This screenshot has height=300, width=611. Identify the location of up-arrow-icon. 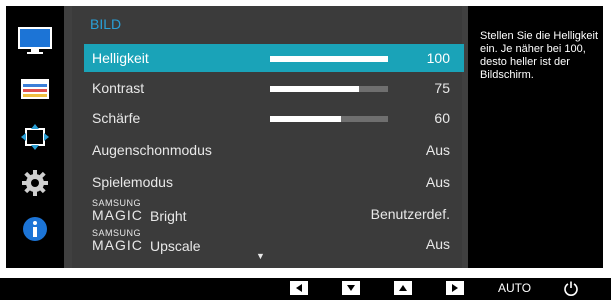
(403, 288).